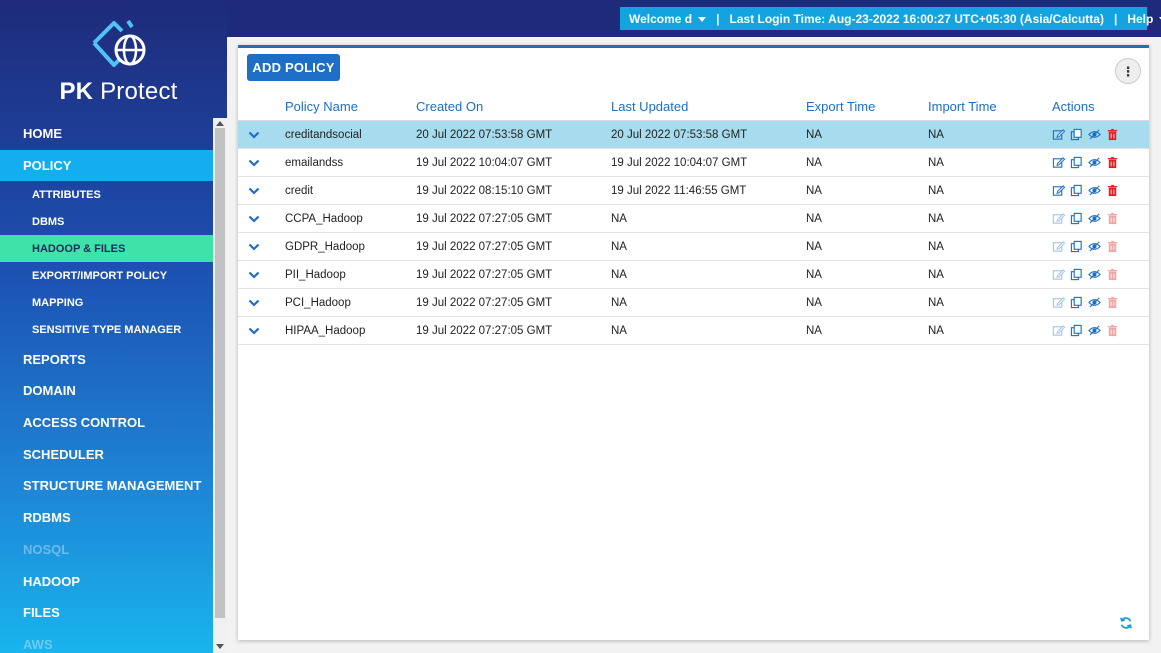  Describe the element at coordinates (693, 275) in the screenshot. I see `table-row: PII_Hadoop19 Jul 2022 07:27:05 GMTNANANA` at that location.